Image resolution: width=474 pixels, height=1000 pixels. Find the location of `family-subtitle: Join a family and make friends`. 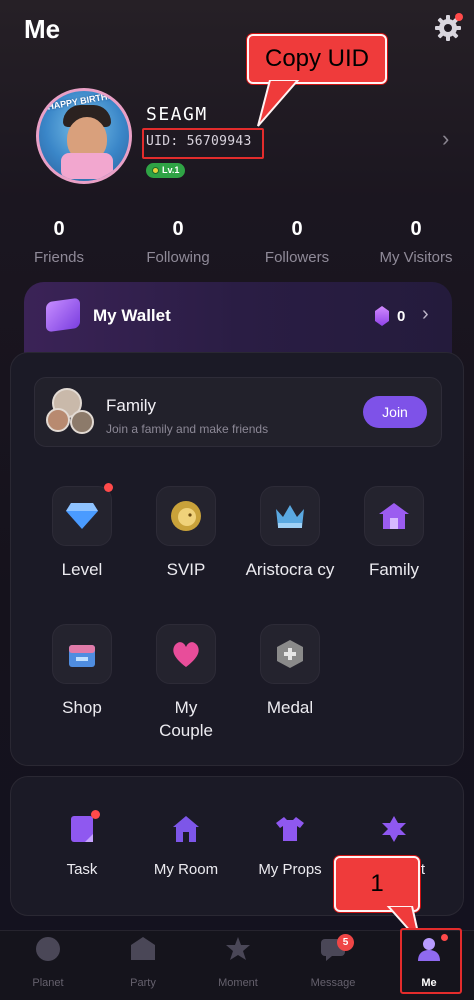

family-subtitle: Join a family and make friends is located at coordinates (187, 429).